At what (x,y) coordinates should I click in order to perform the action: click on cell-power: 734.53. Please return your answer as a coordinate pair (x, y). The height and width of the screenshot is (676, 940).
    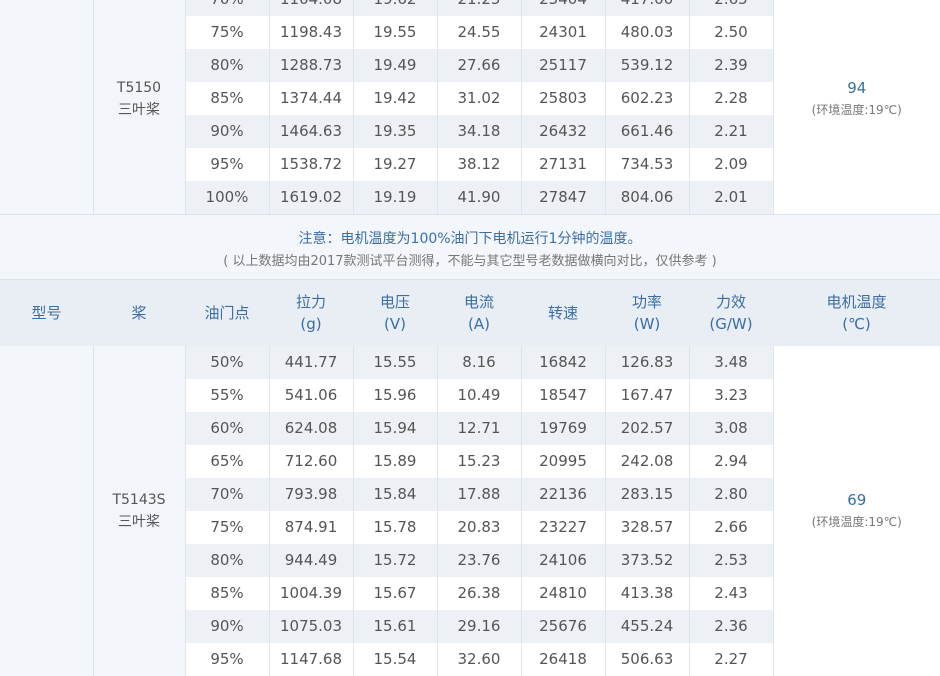
    Looking at the image, I should click on (647, 164).